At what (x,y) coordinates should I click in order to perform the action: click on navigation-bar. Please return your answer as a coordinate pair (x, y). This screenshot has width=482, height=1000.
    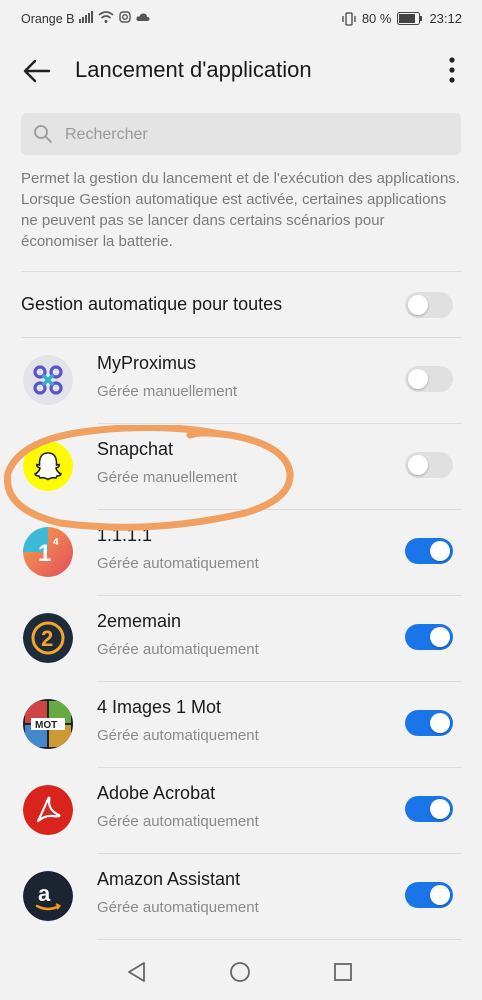
    Looking at the image, I should click on (241, 972).